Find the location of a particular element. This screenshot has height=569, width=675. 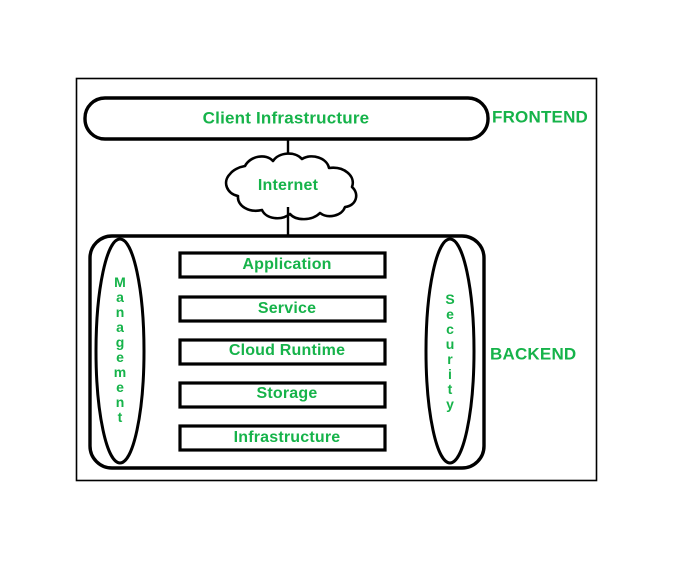

backend-section-label: BACKEND is located at coordinates (533, 354).